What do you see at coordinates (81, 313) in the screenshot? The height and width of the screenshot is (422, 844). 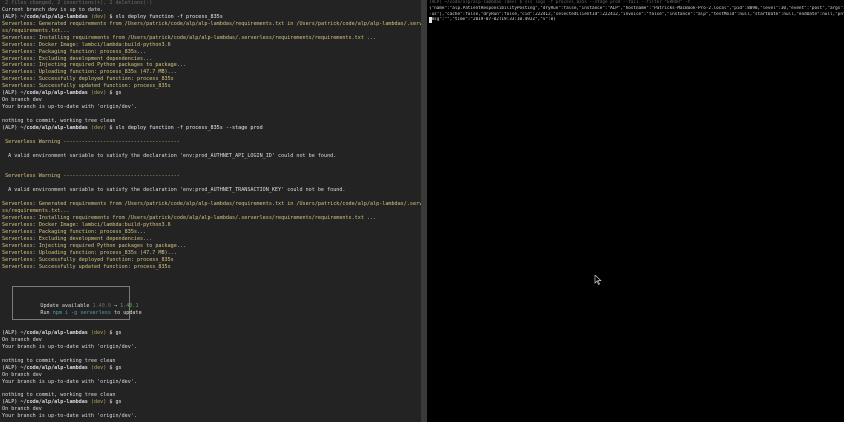 I see `update-command: npm i -g serverless` at bounding box center [81, 313].